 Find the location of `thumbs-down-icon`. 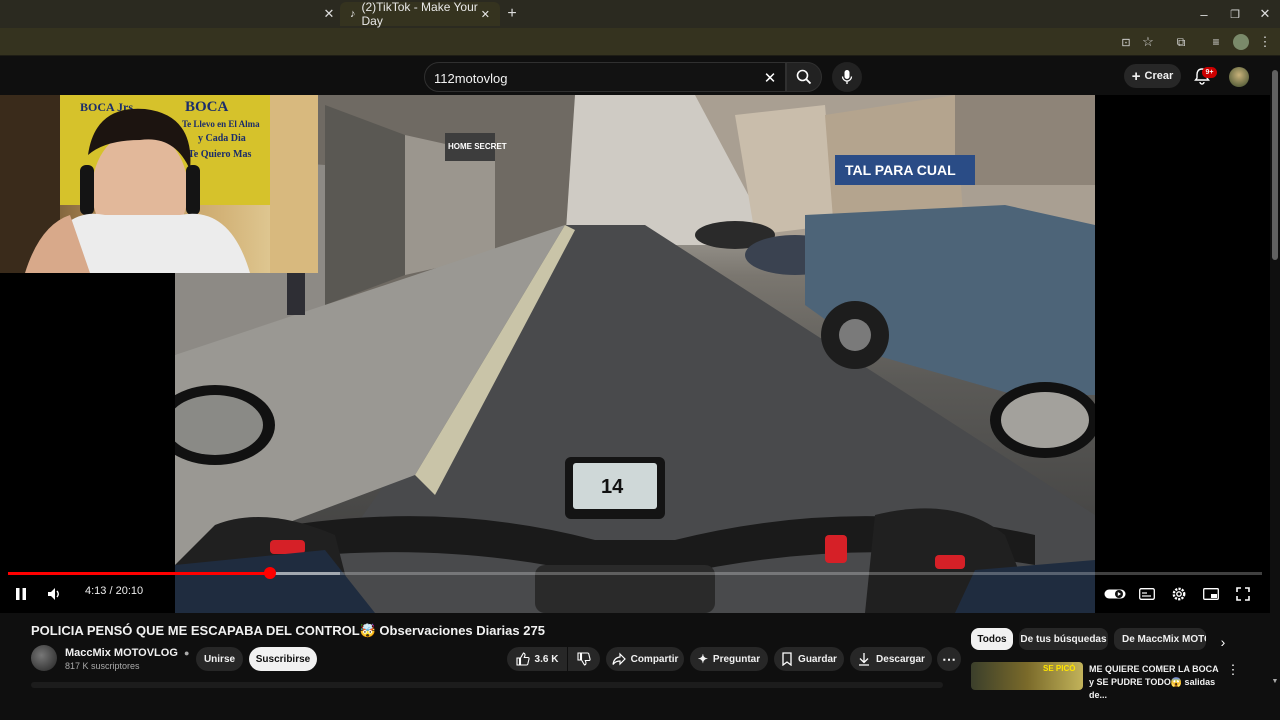

thumbs-down-icon is located at coordinates (584, 659).